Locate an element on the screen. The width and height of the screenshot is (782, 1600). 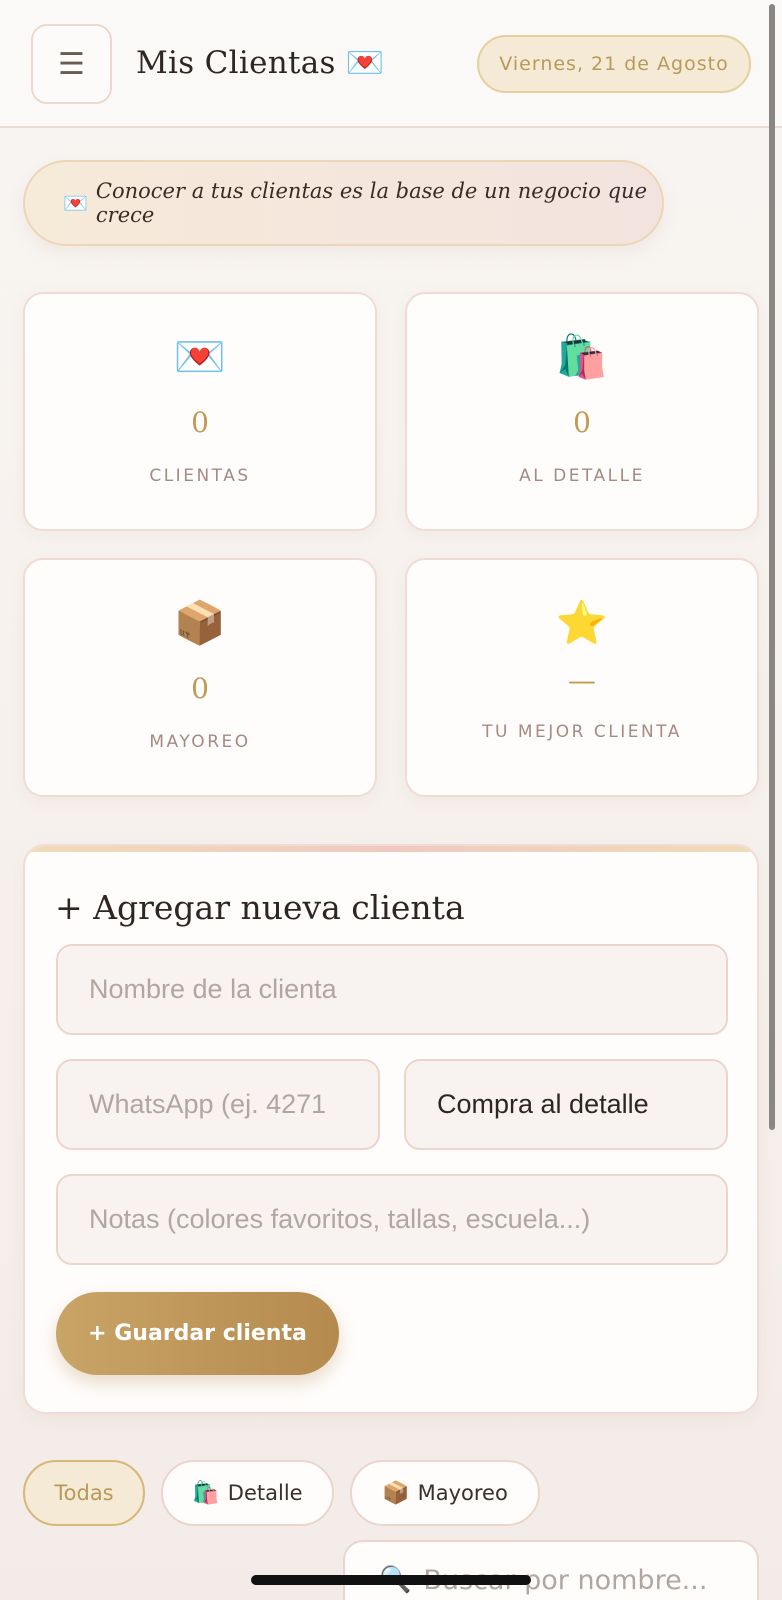
stat-label: CLIENTAS is located at coordinates (200, 476).